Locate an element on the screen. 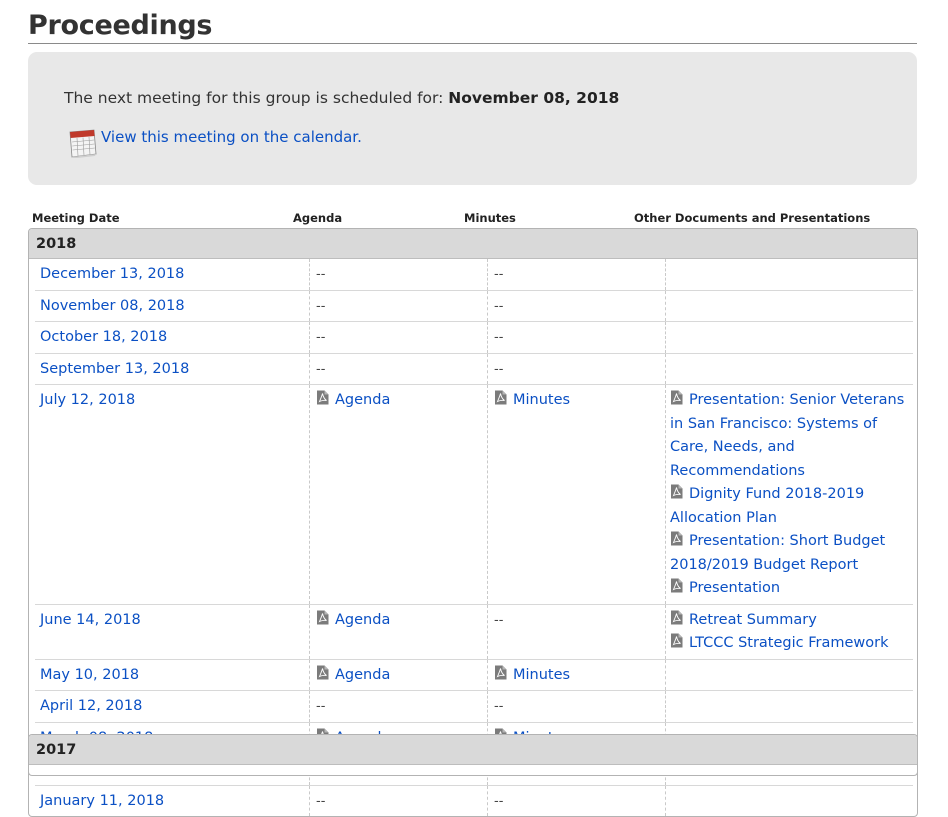  meeting-row: September 13, 2018 -- -- is located at coordinates (474, 369).